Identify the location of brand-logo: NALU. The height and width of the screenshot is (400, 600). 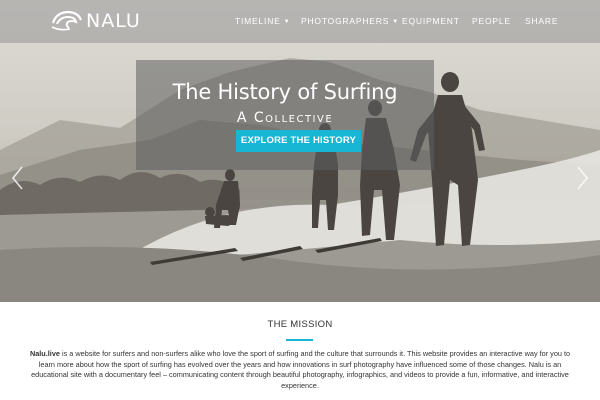
(105, 21).